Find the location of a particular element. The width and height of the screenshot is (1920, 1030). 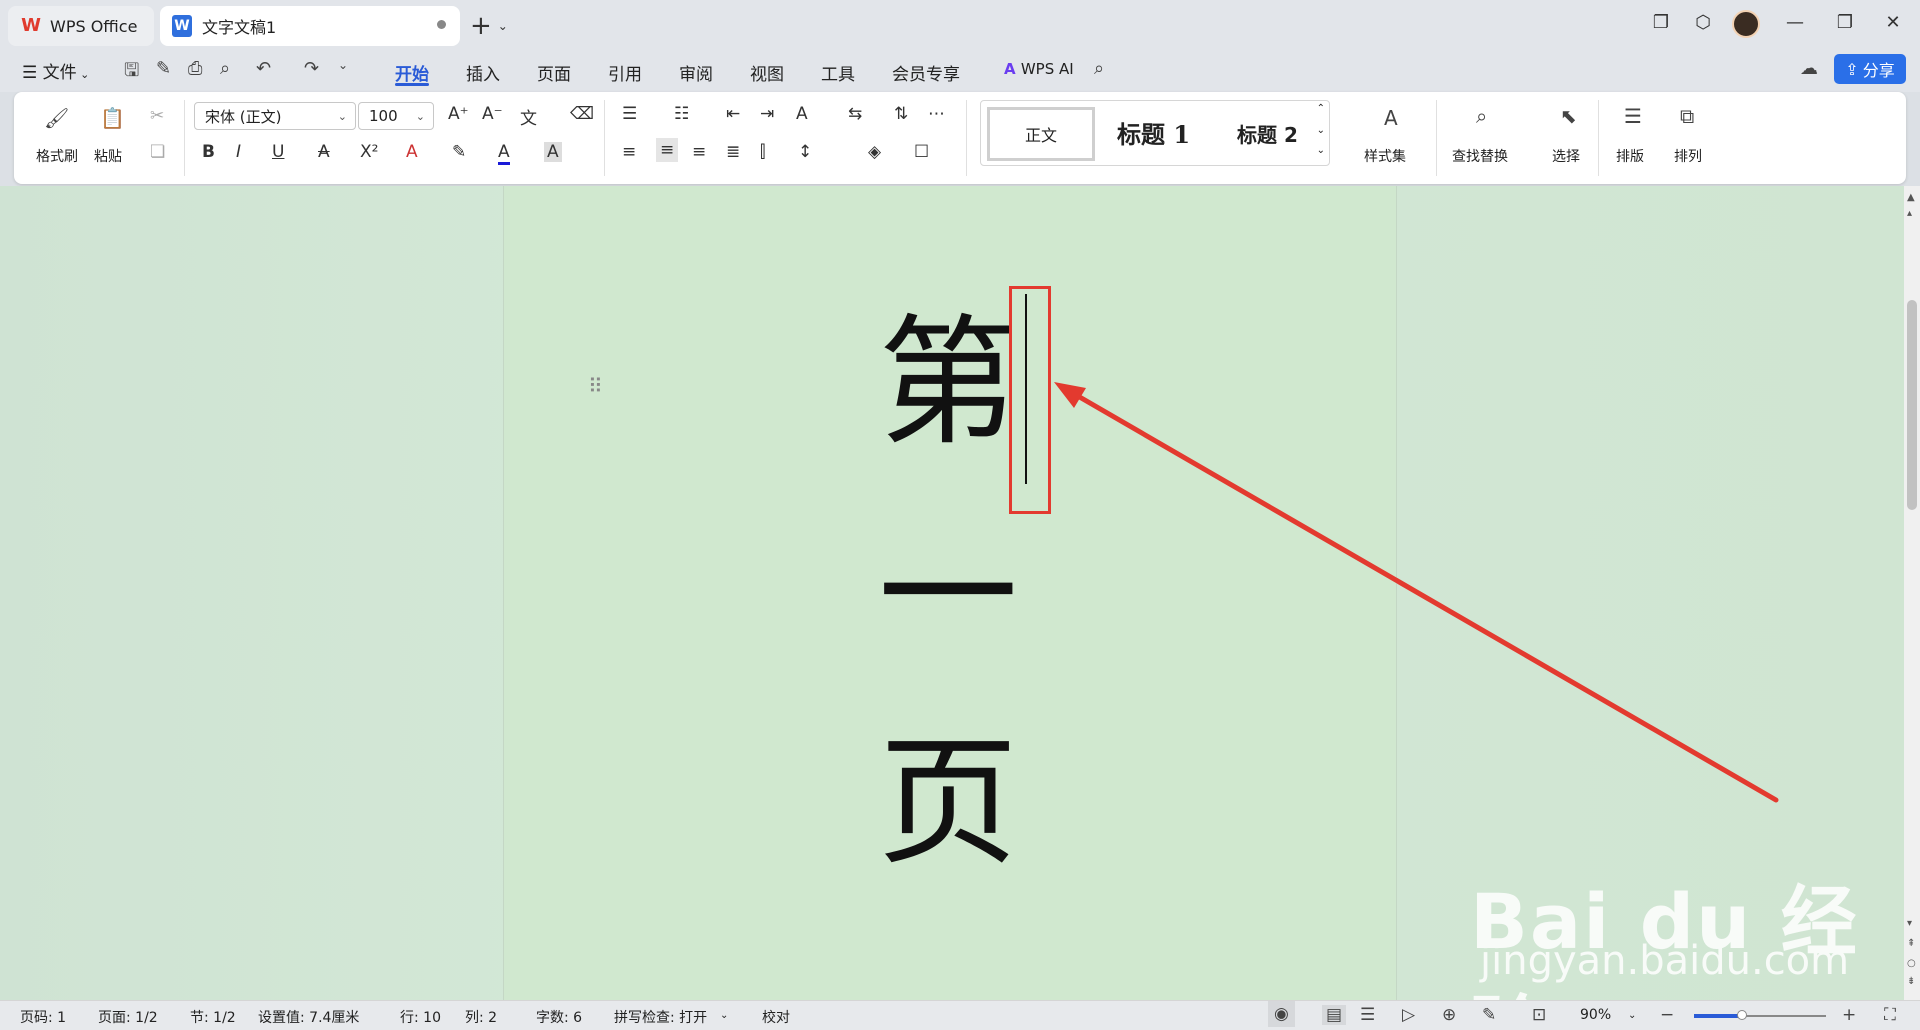

undo-icon: ↶ is located at coordinates (263, 68).